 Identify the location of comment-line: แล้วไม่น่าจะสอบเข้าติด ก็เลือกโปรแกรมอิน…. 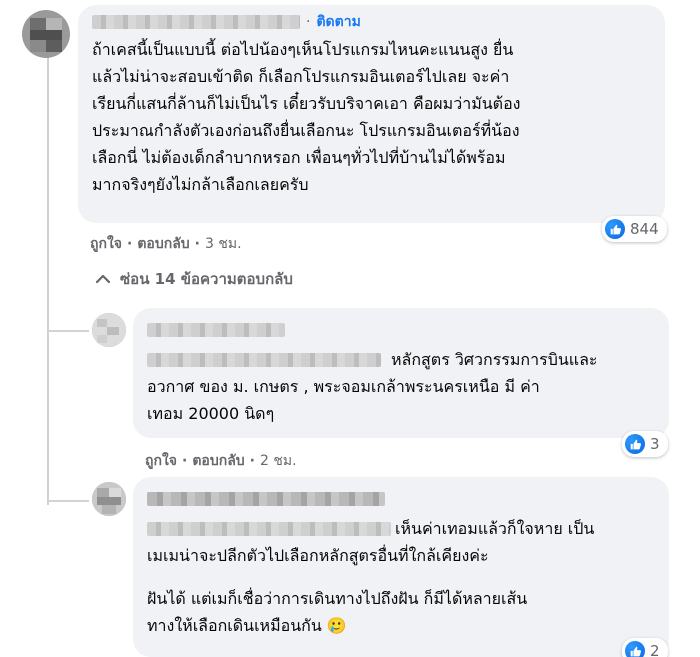
(301, 76).